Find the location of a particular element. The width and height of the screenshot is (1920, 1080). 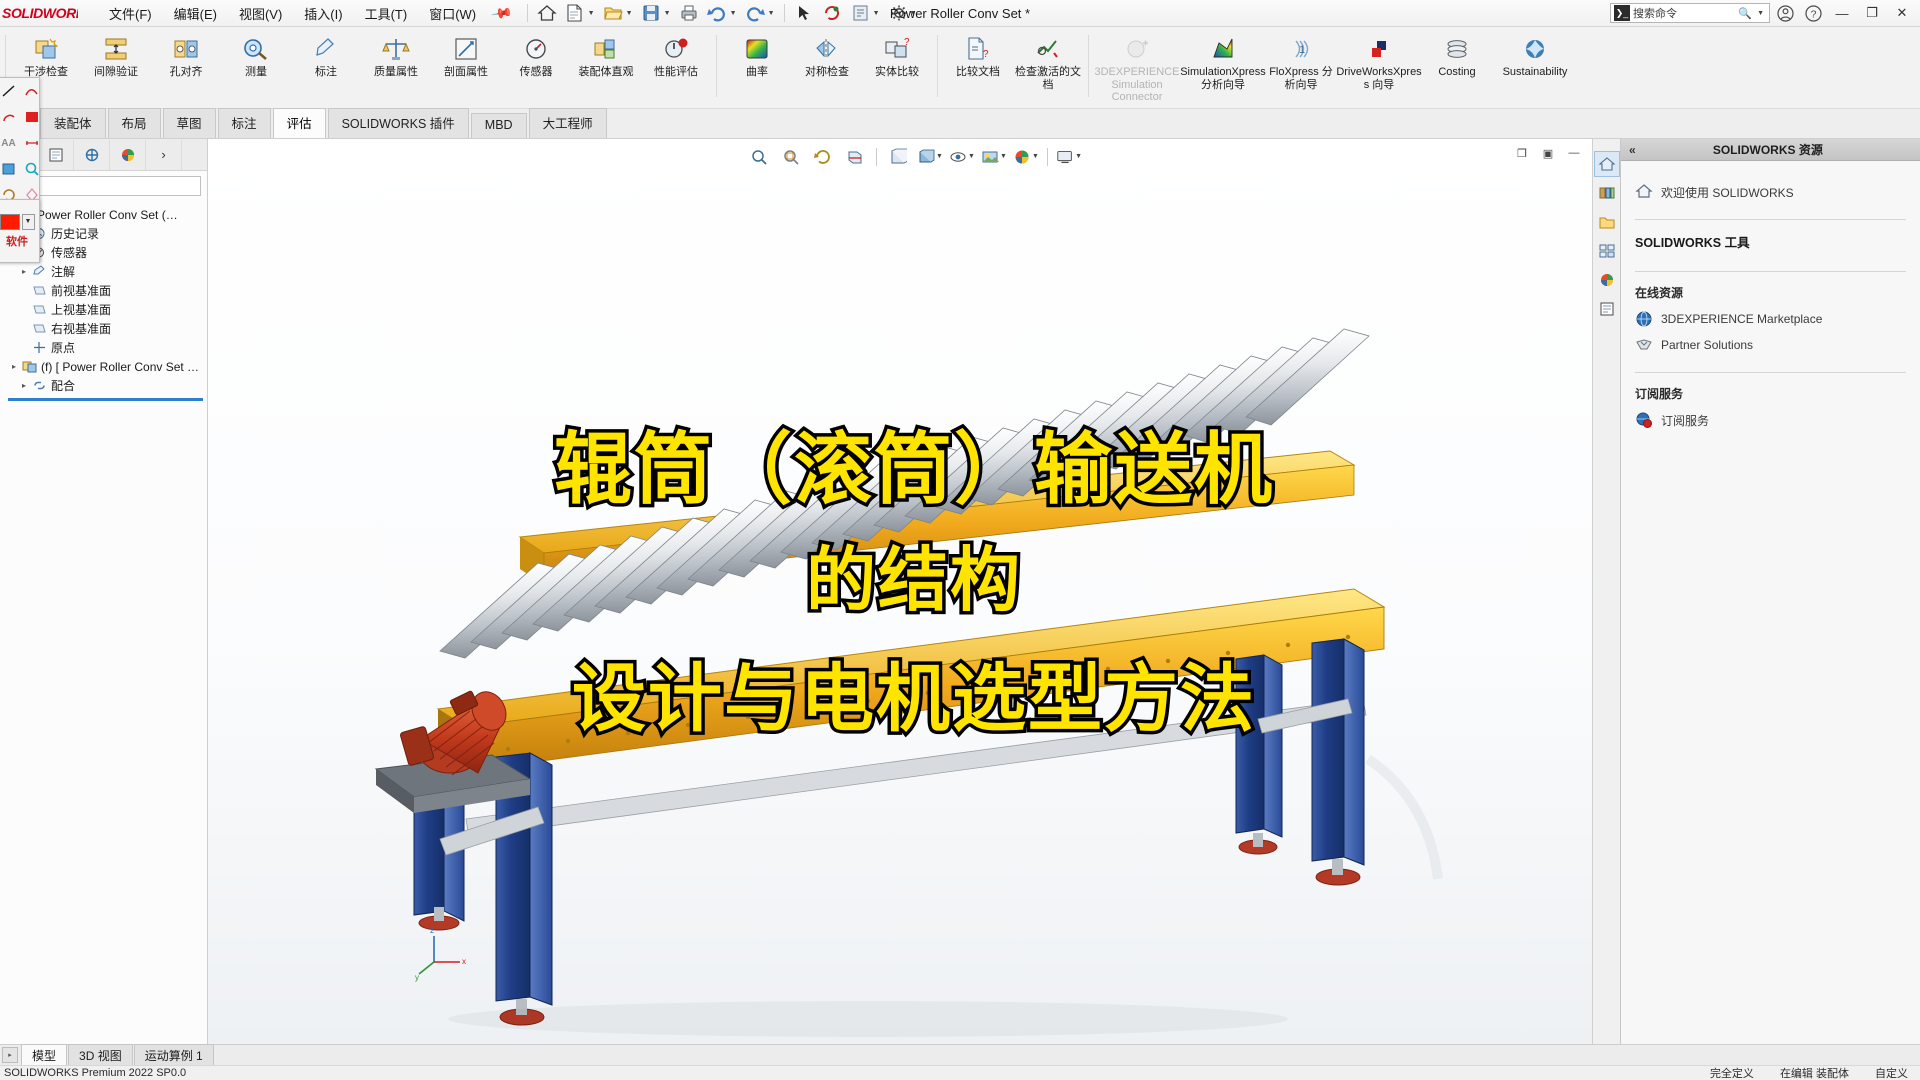

view-orientation-icon is located at coordinates (898, 157).